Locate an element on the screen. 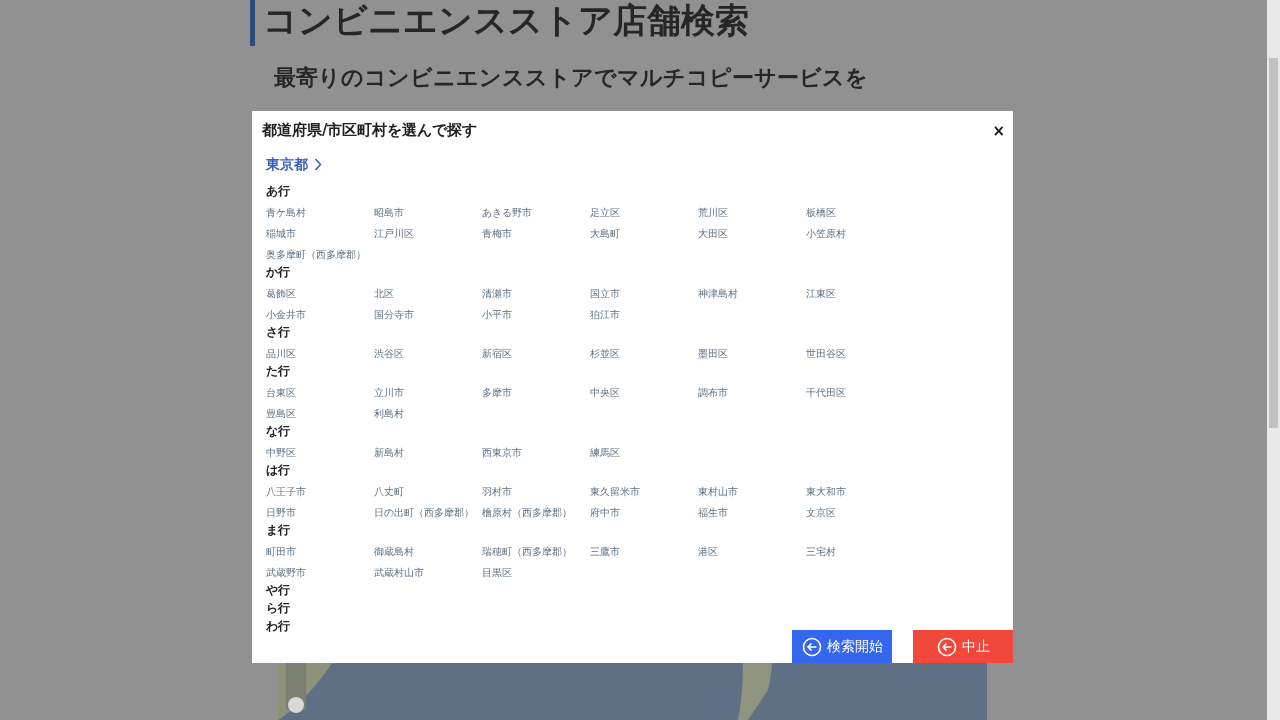 The width and height of the screenshot is (1280, 720). city-link: 杉並区 is located at coordinates (605, 353).